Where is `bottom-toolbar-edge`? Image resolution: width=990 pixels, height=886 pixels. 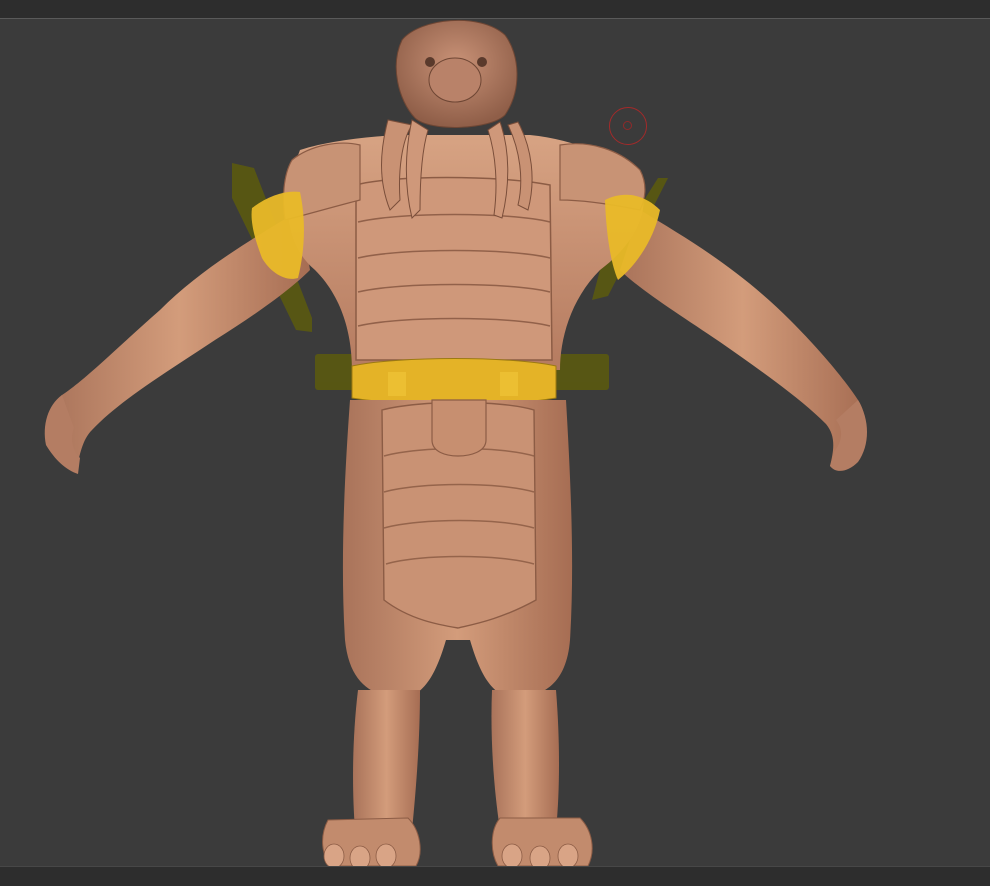 bottom-toolbar-edge is located at coordinates (495, 876).